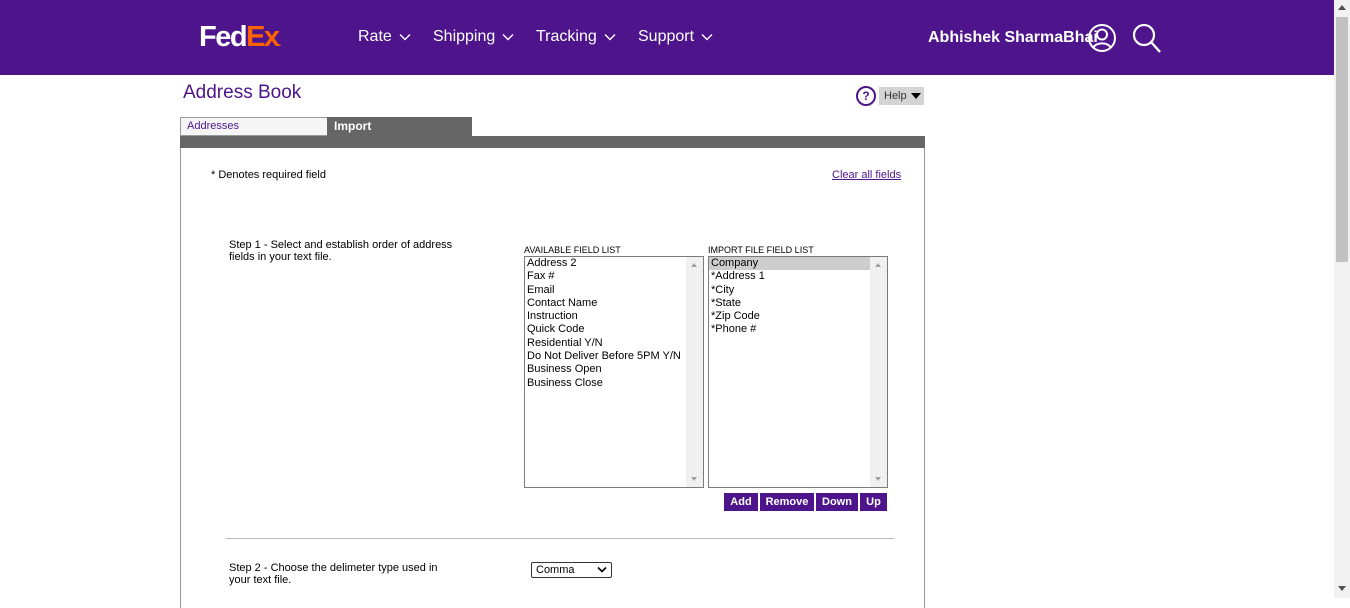  I want to click on list-item-selected: Company, so click(789, 264).